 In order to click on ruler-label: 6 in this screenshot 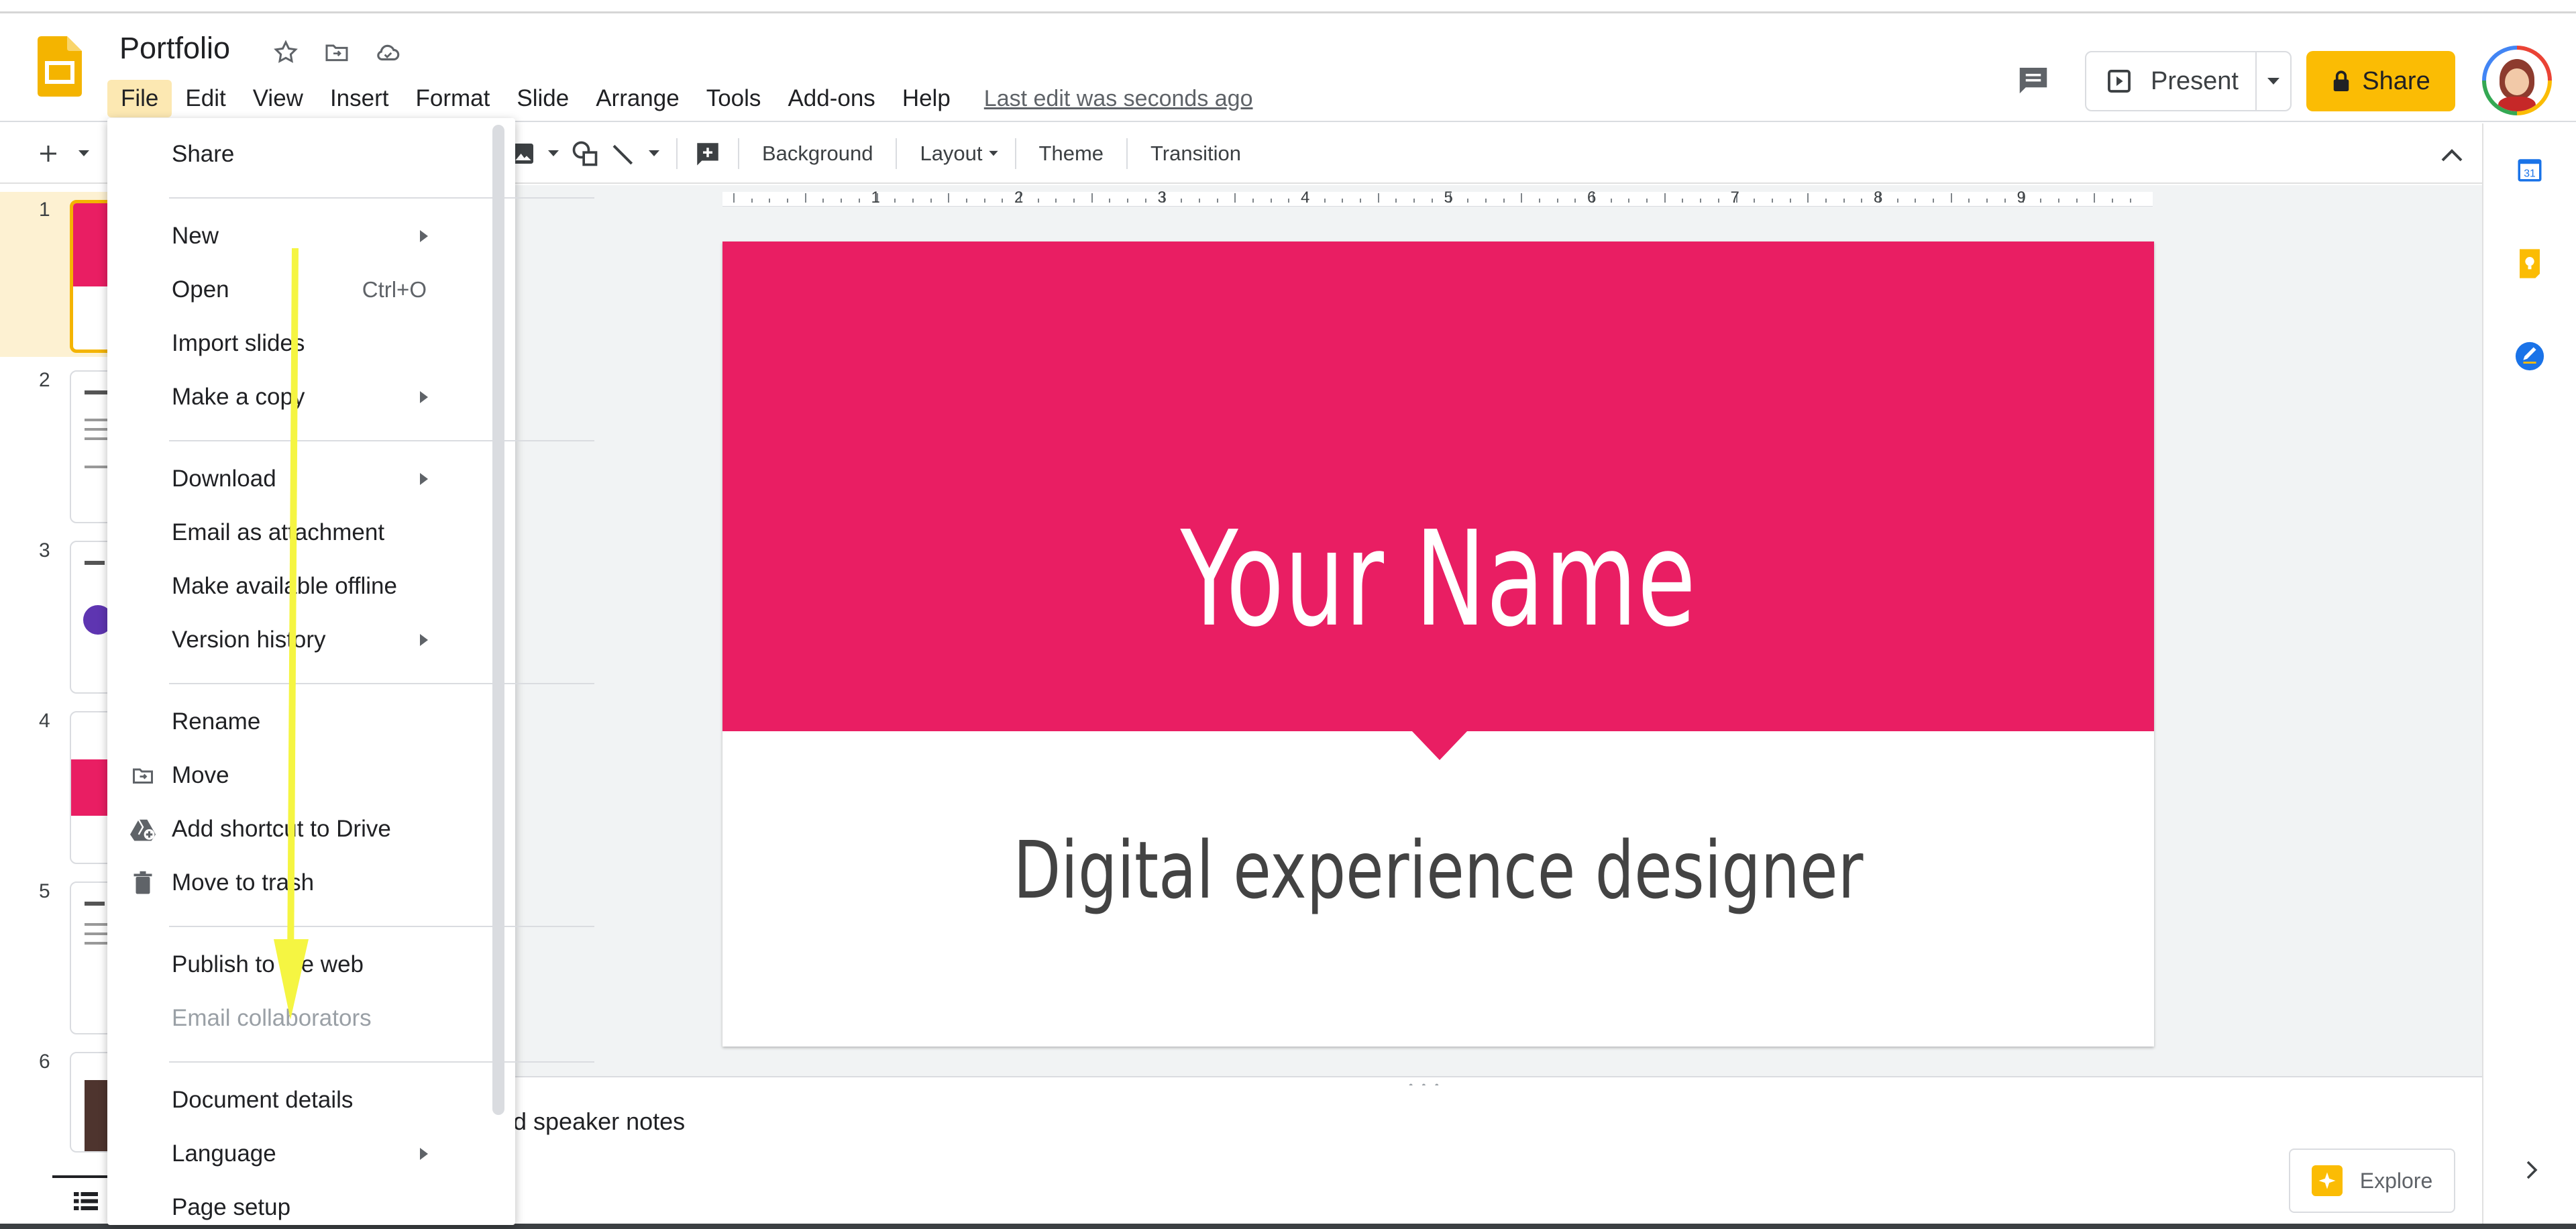, I will do `click(1592, 198)`.